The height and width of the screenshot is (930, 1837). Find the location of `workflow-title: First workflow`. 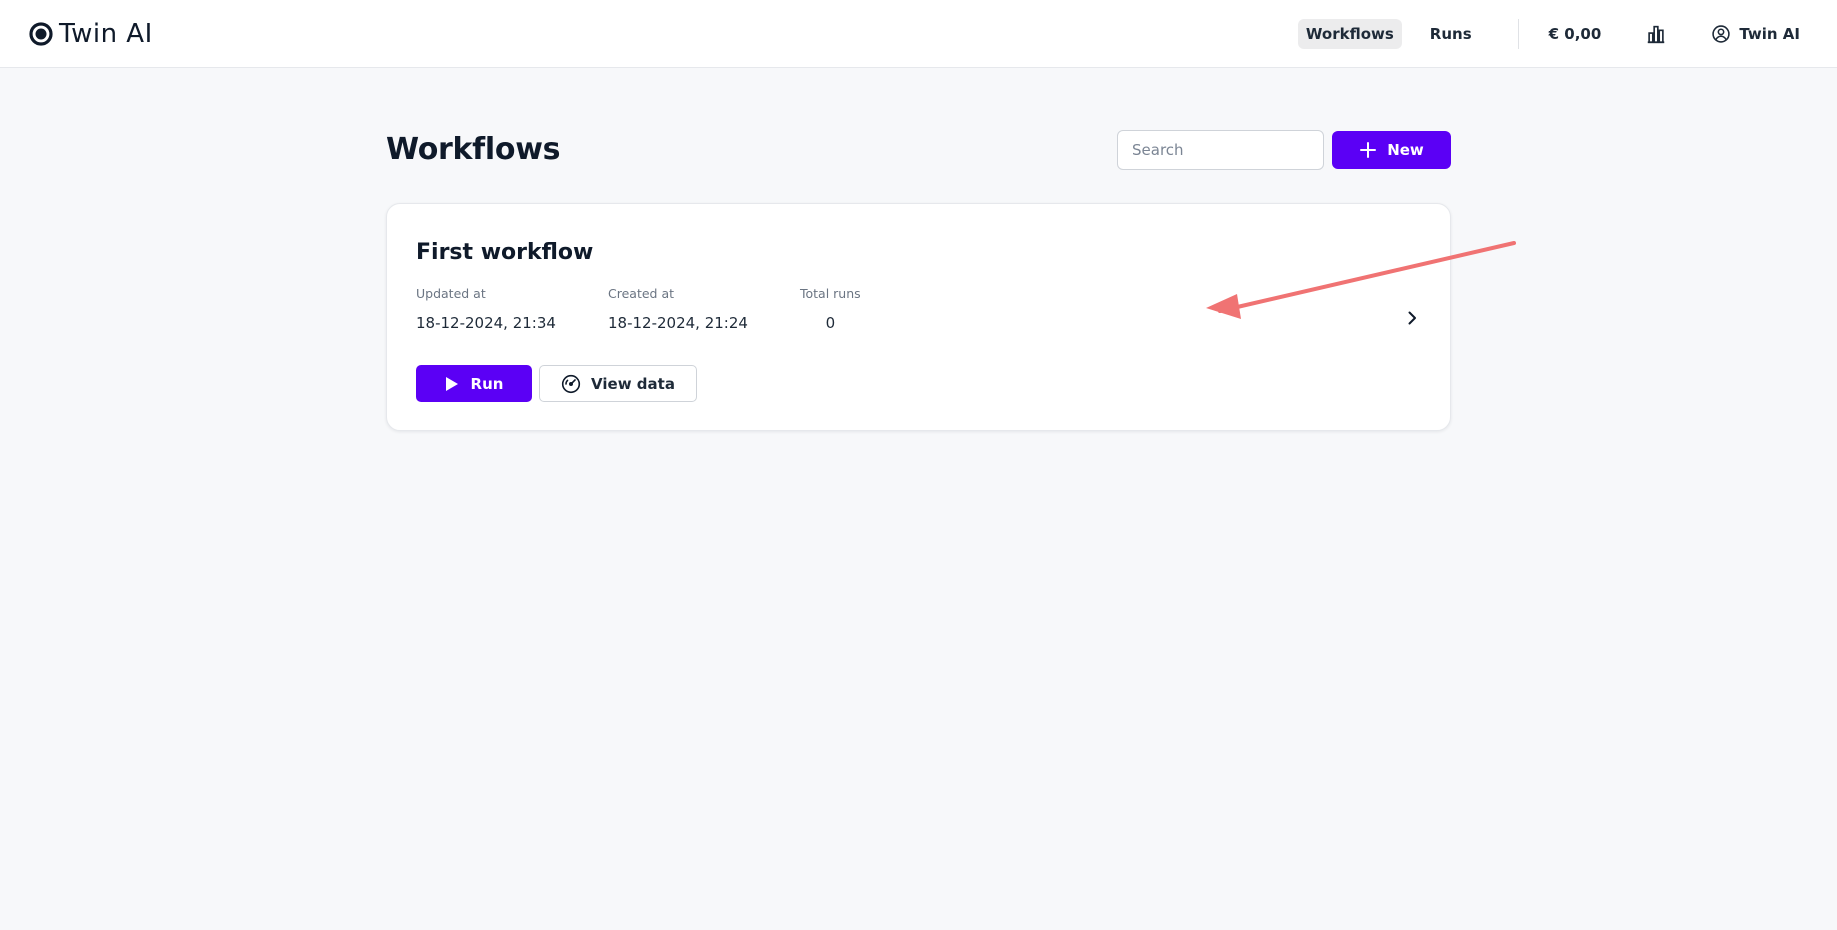

workflow-title: First workflow is located at coordinates (505, 252).